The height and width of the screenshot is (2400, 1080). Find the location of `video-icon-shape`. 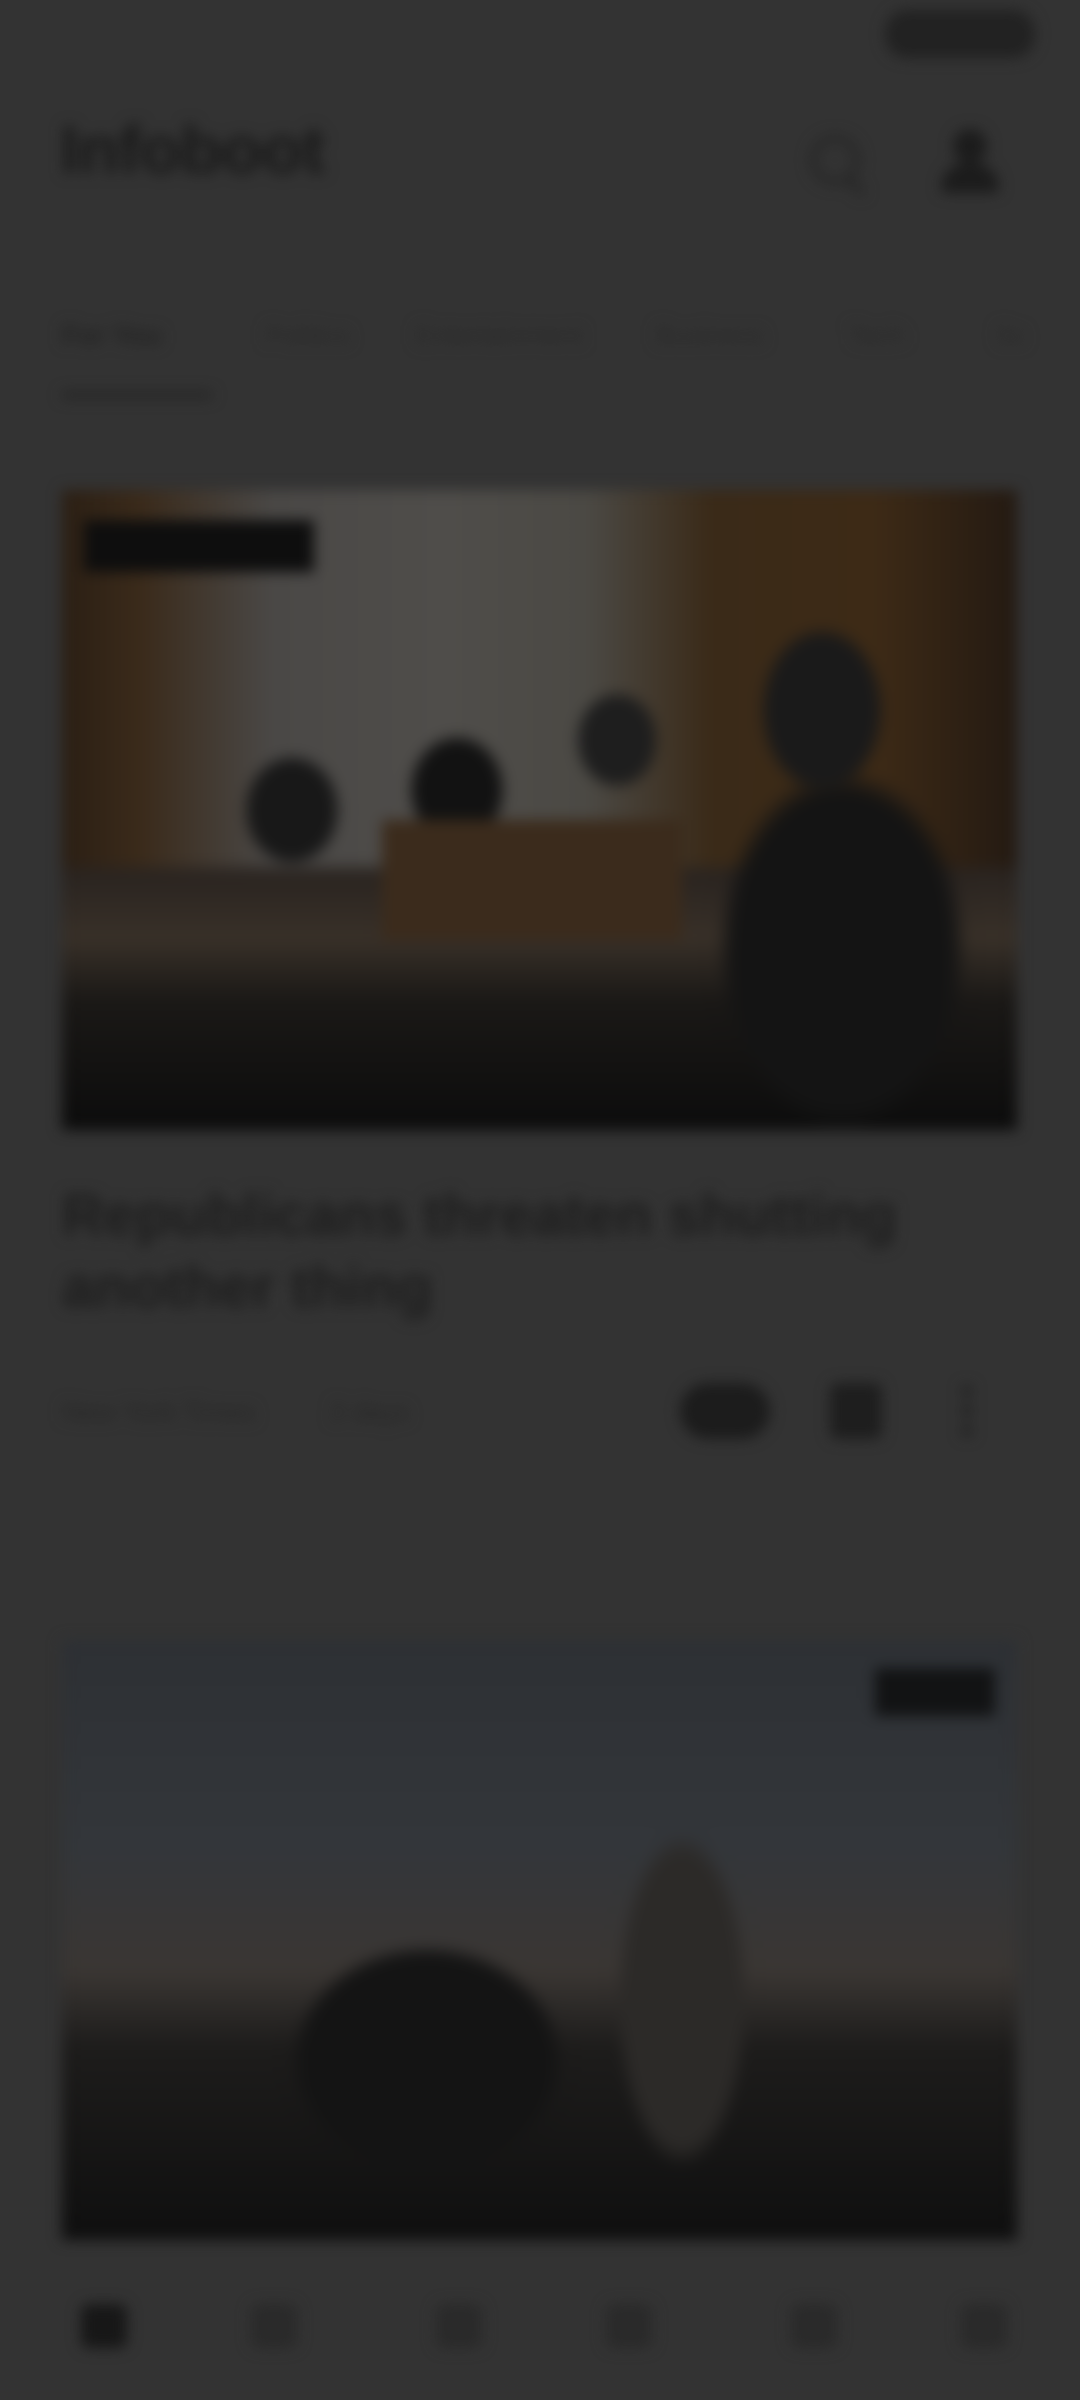

video-icon-shape is located at coordinates (459, 2326).